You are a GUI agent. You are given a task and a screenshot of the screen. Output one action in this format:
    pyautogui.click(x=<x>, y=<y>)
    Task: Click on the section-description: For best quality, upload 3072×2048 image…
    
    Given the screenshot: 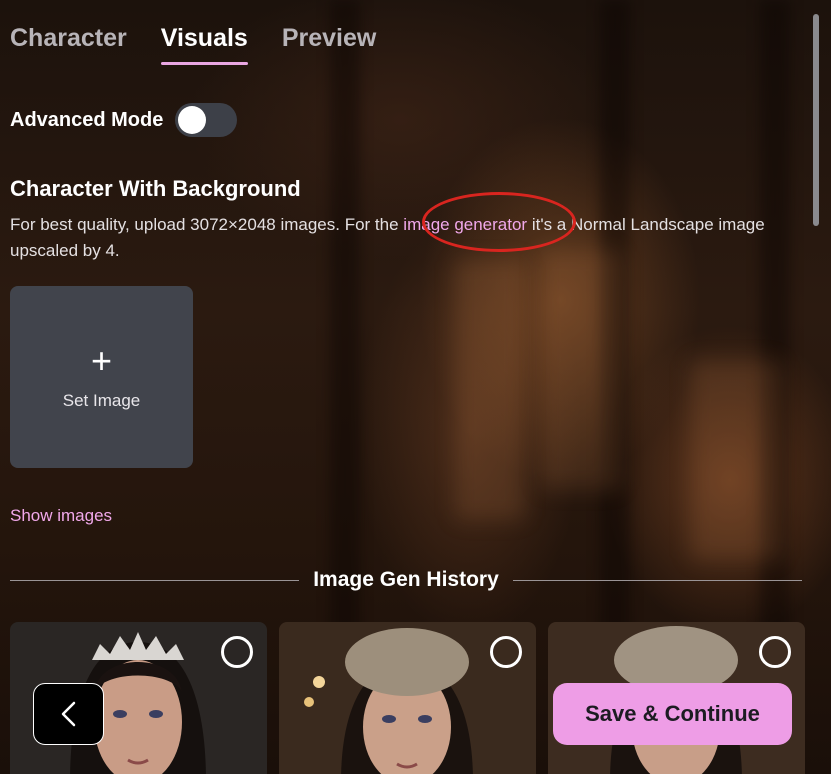 What is the action you would take?
    pyautogui.click(x=405, y=238)
    